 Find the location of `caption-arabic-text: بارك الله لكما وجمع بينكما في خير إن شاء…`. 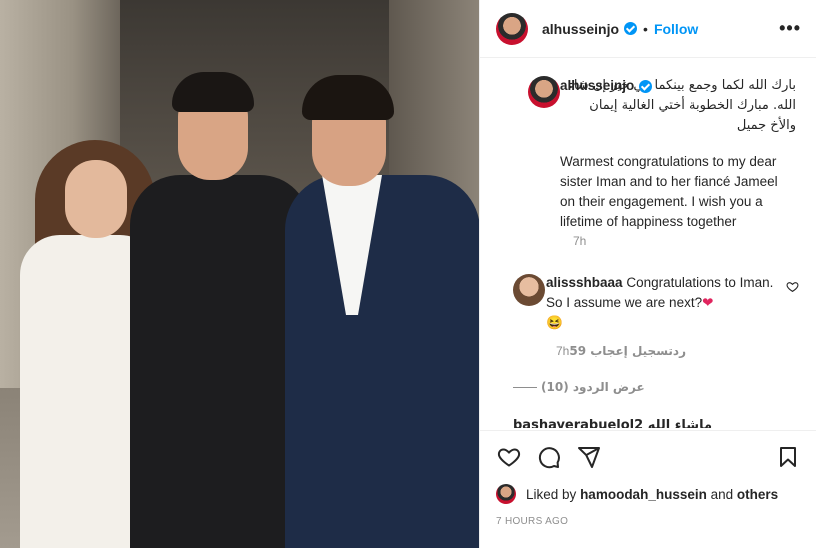

caption-arabic-text: بارك الله لكما وجمع بينكما في خير إن شاء… is located at coordinates (681, 105).